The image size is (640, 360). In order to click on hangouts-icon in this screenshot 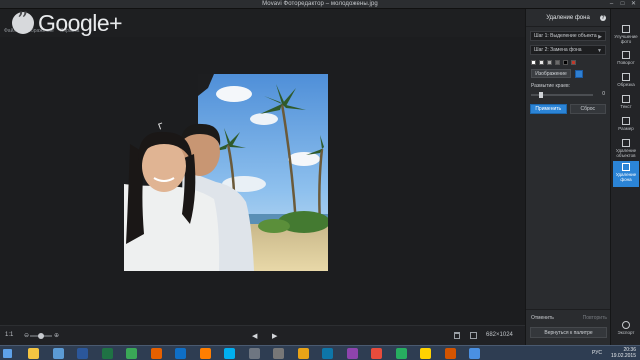, I will do `click(23, 21)`.